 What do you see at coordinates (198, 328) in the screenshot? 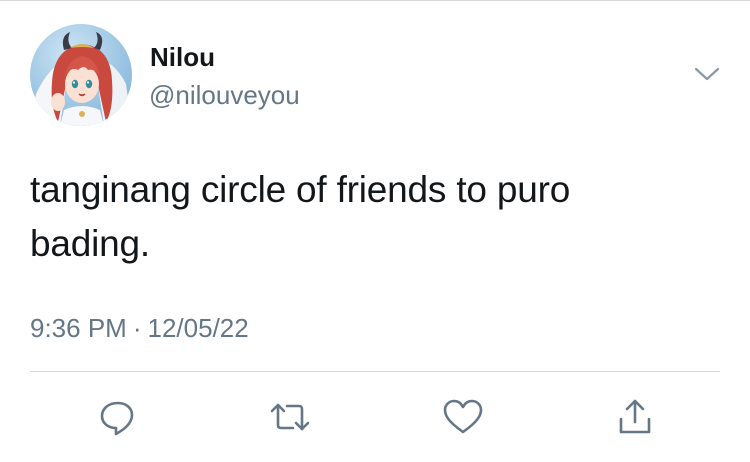
I see `tweet-date: 12/05/22` at bounding box center [198, 328].